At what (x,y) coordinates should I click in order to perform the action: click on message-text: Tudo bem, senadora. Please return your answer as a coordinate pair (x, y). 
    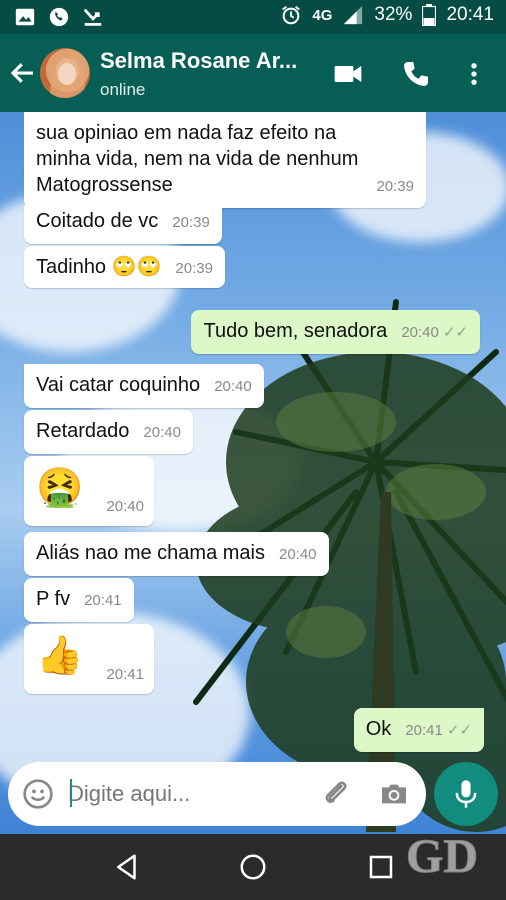
    Looking at the image, I should click on (295, 331).